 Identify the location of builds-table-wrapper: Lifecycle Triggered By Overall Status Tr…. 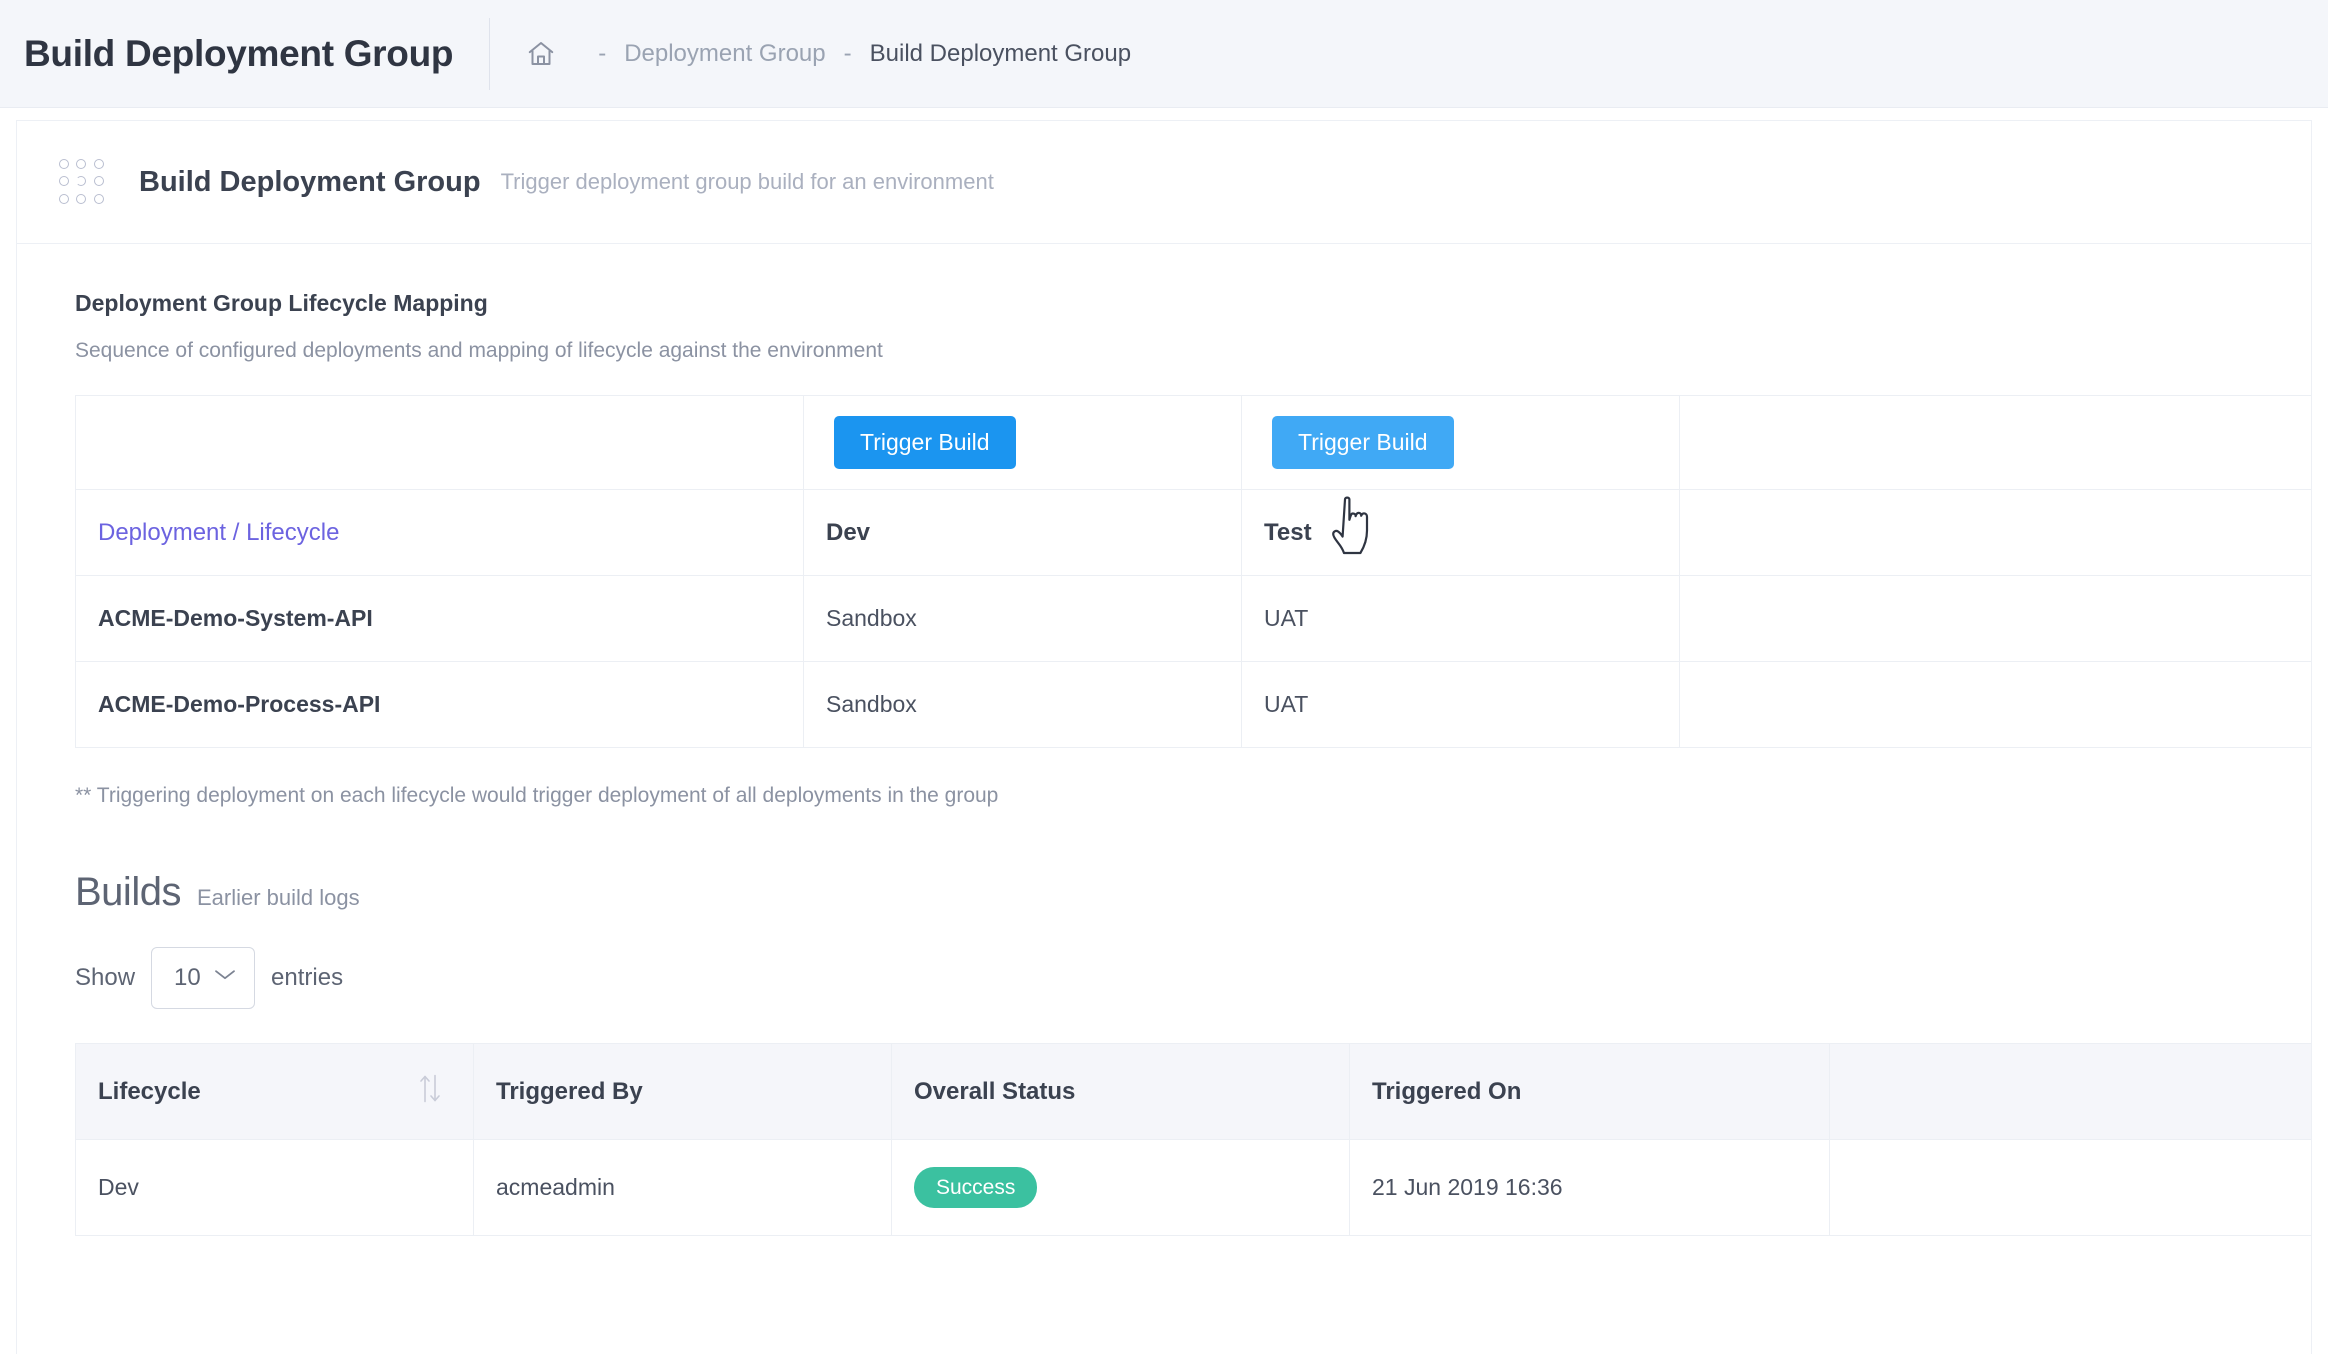
(1164, 1139).